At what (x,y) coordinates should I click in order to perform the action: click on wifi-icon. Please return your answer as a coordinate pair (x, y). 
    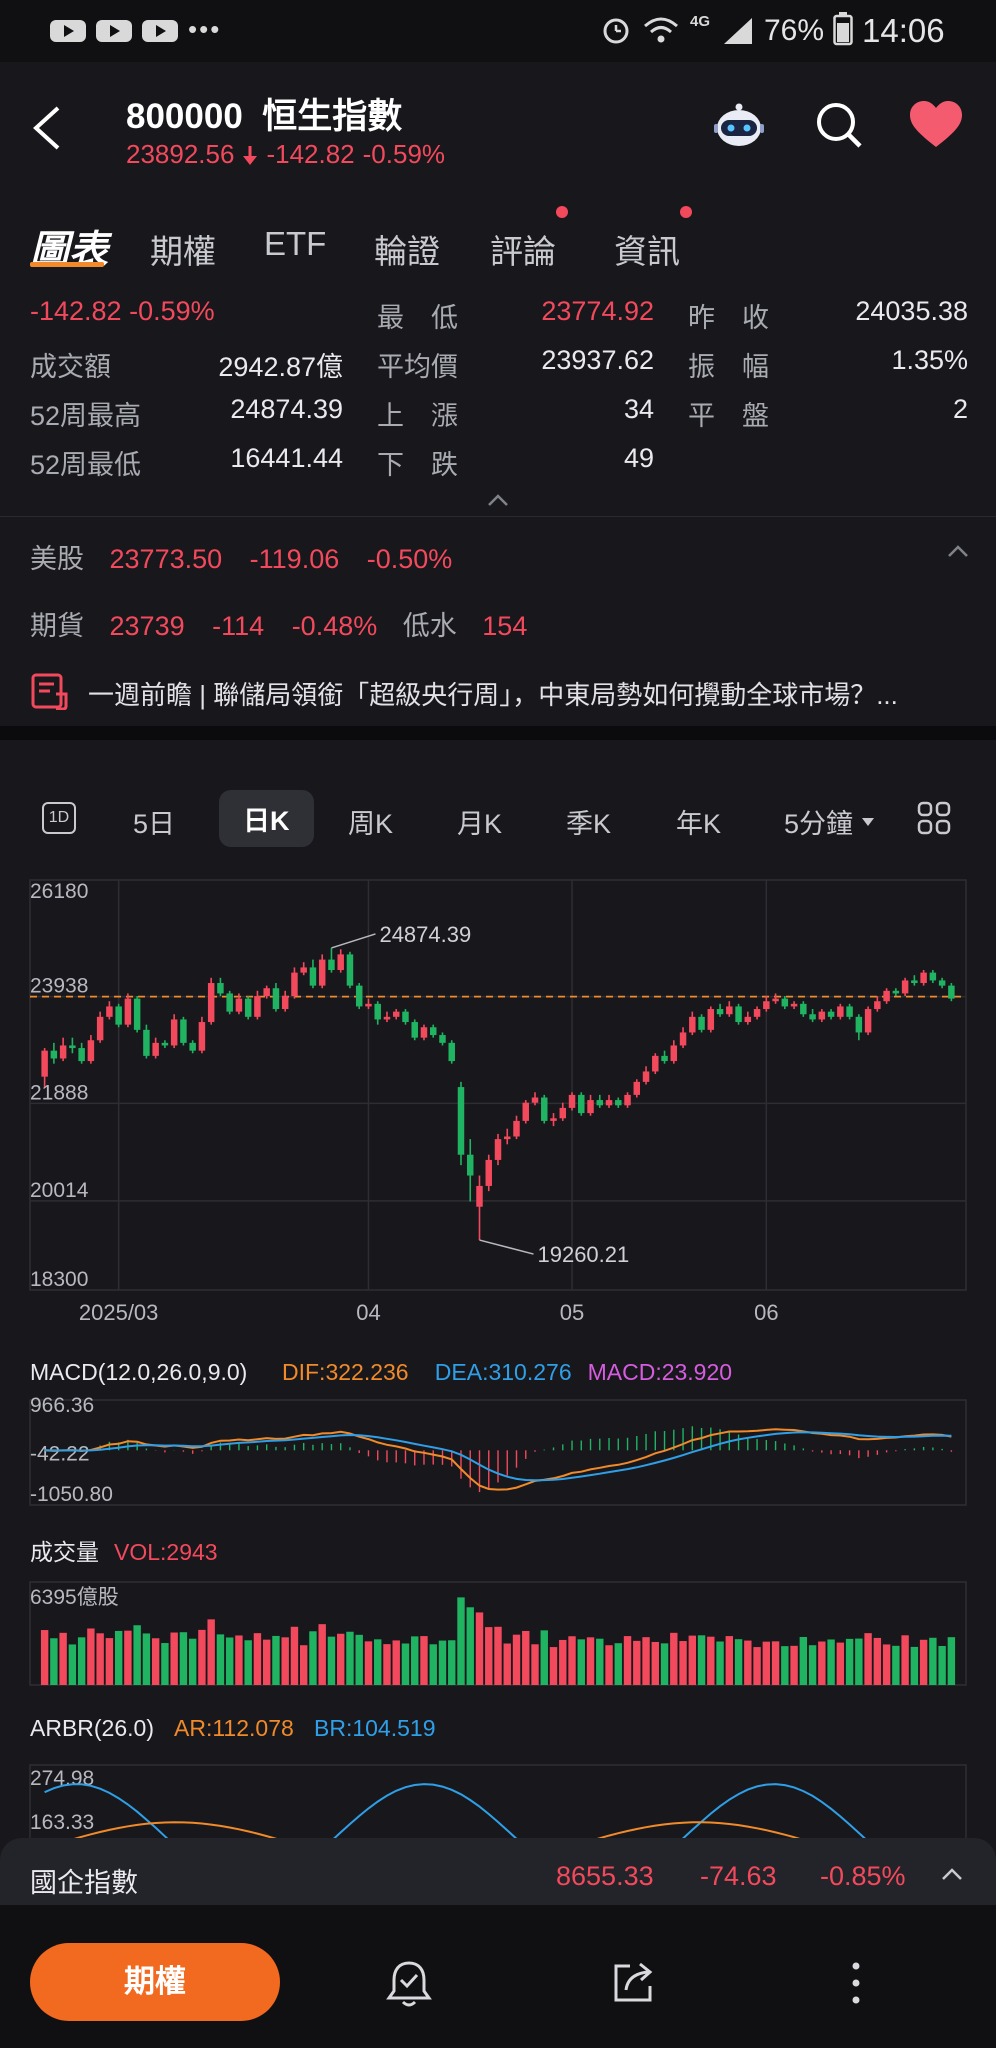
    Looking at the image, I should click on (661, 30).